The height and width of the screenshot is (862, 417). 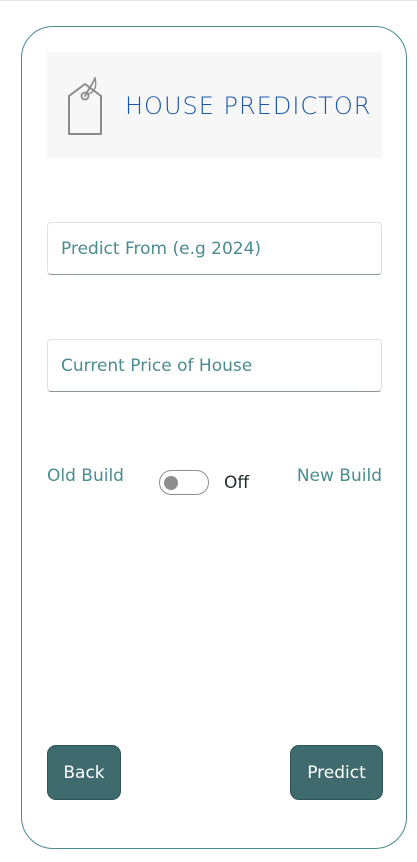 I want to click on old-build-label: Old Build, so click(x=85, y=476).